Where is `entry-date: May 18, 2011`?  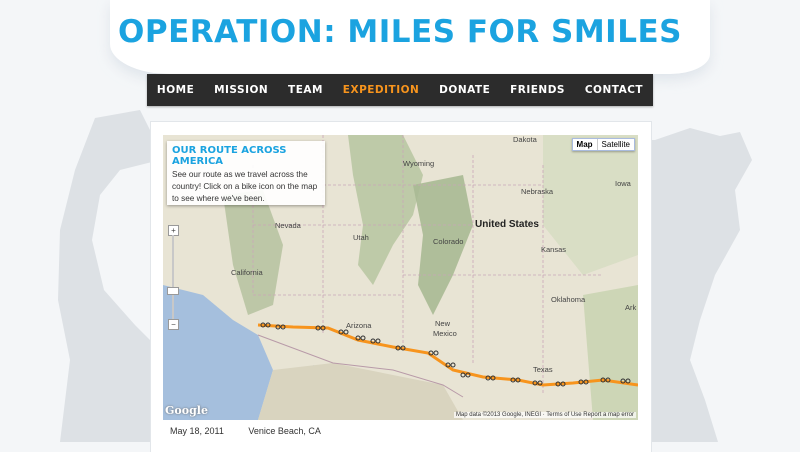
entry-date: May 18, 2011 is located at coordinates (197, 431).